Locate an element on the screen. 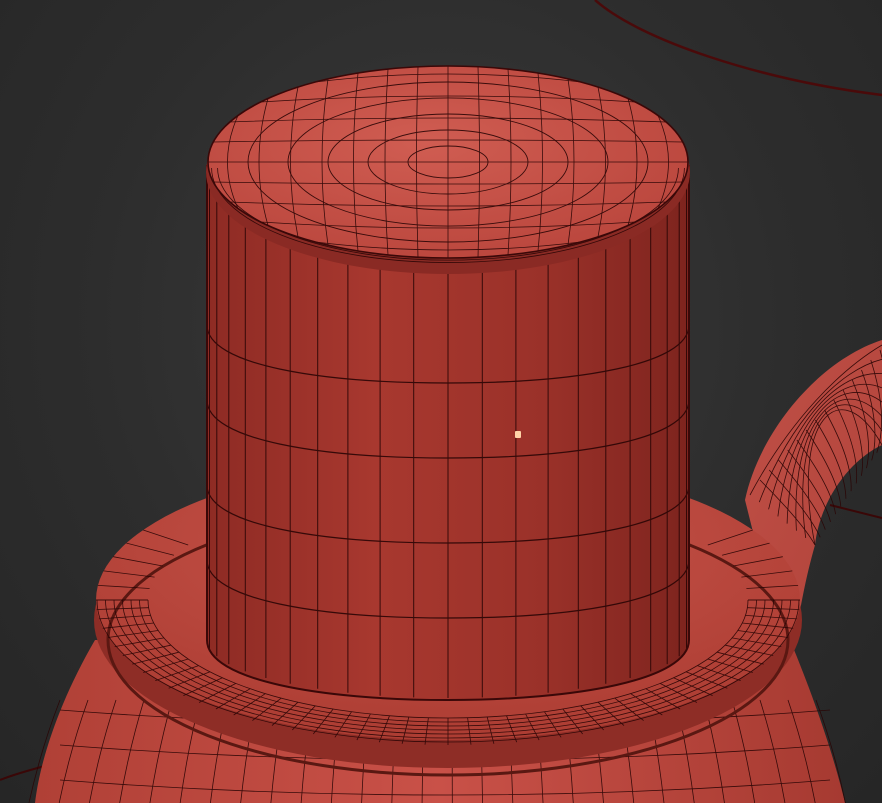  vertex-selection-marker is located at coordinates (518, 434).